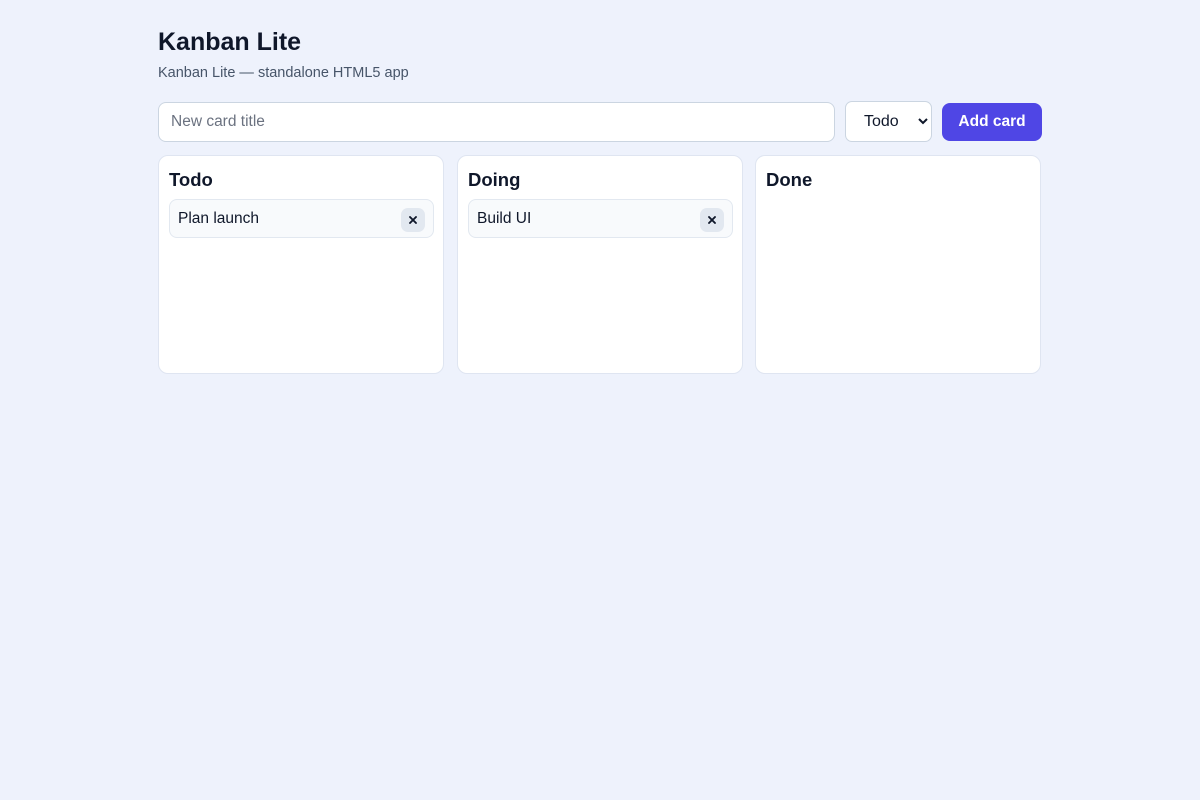  I want to click on column-todo: Todo Plan launch, so click(301, 264).